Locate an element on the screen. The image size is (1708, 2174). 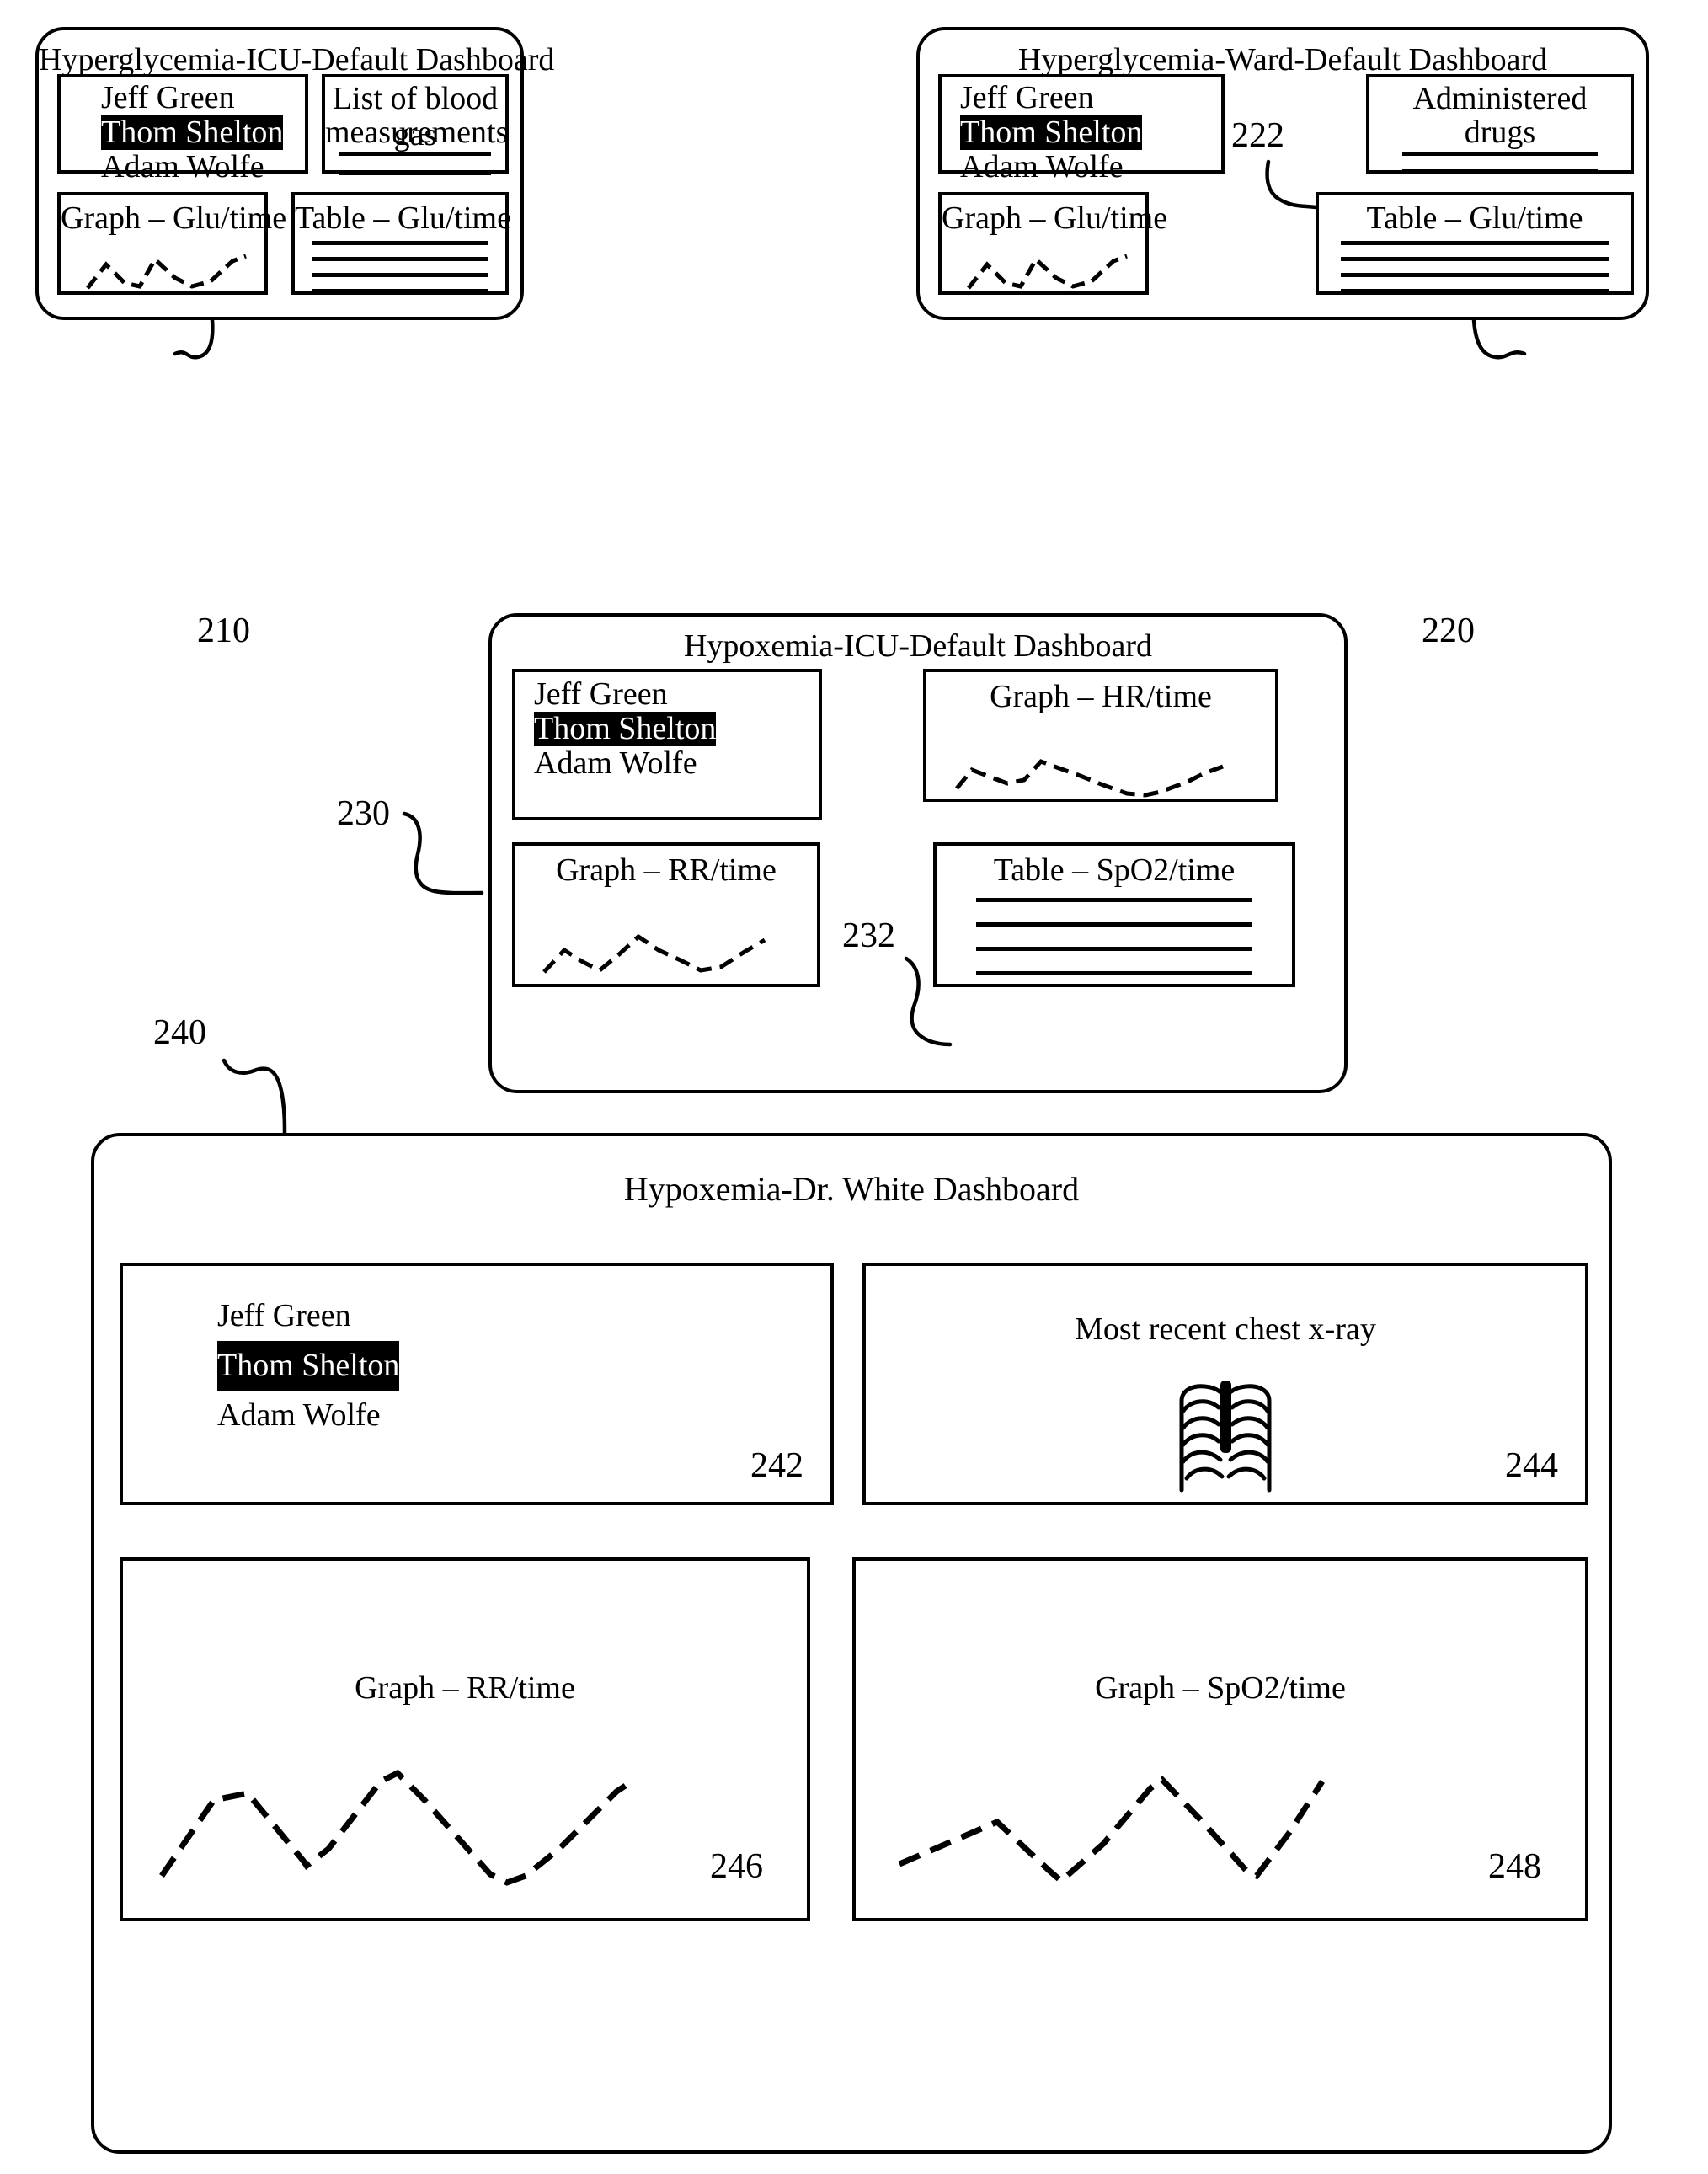
reference-numeral-230: 230 is located at coordinates (363, 813).